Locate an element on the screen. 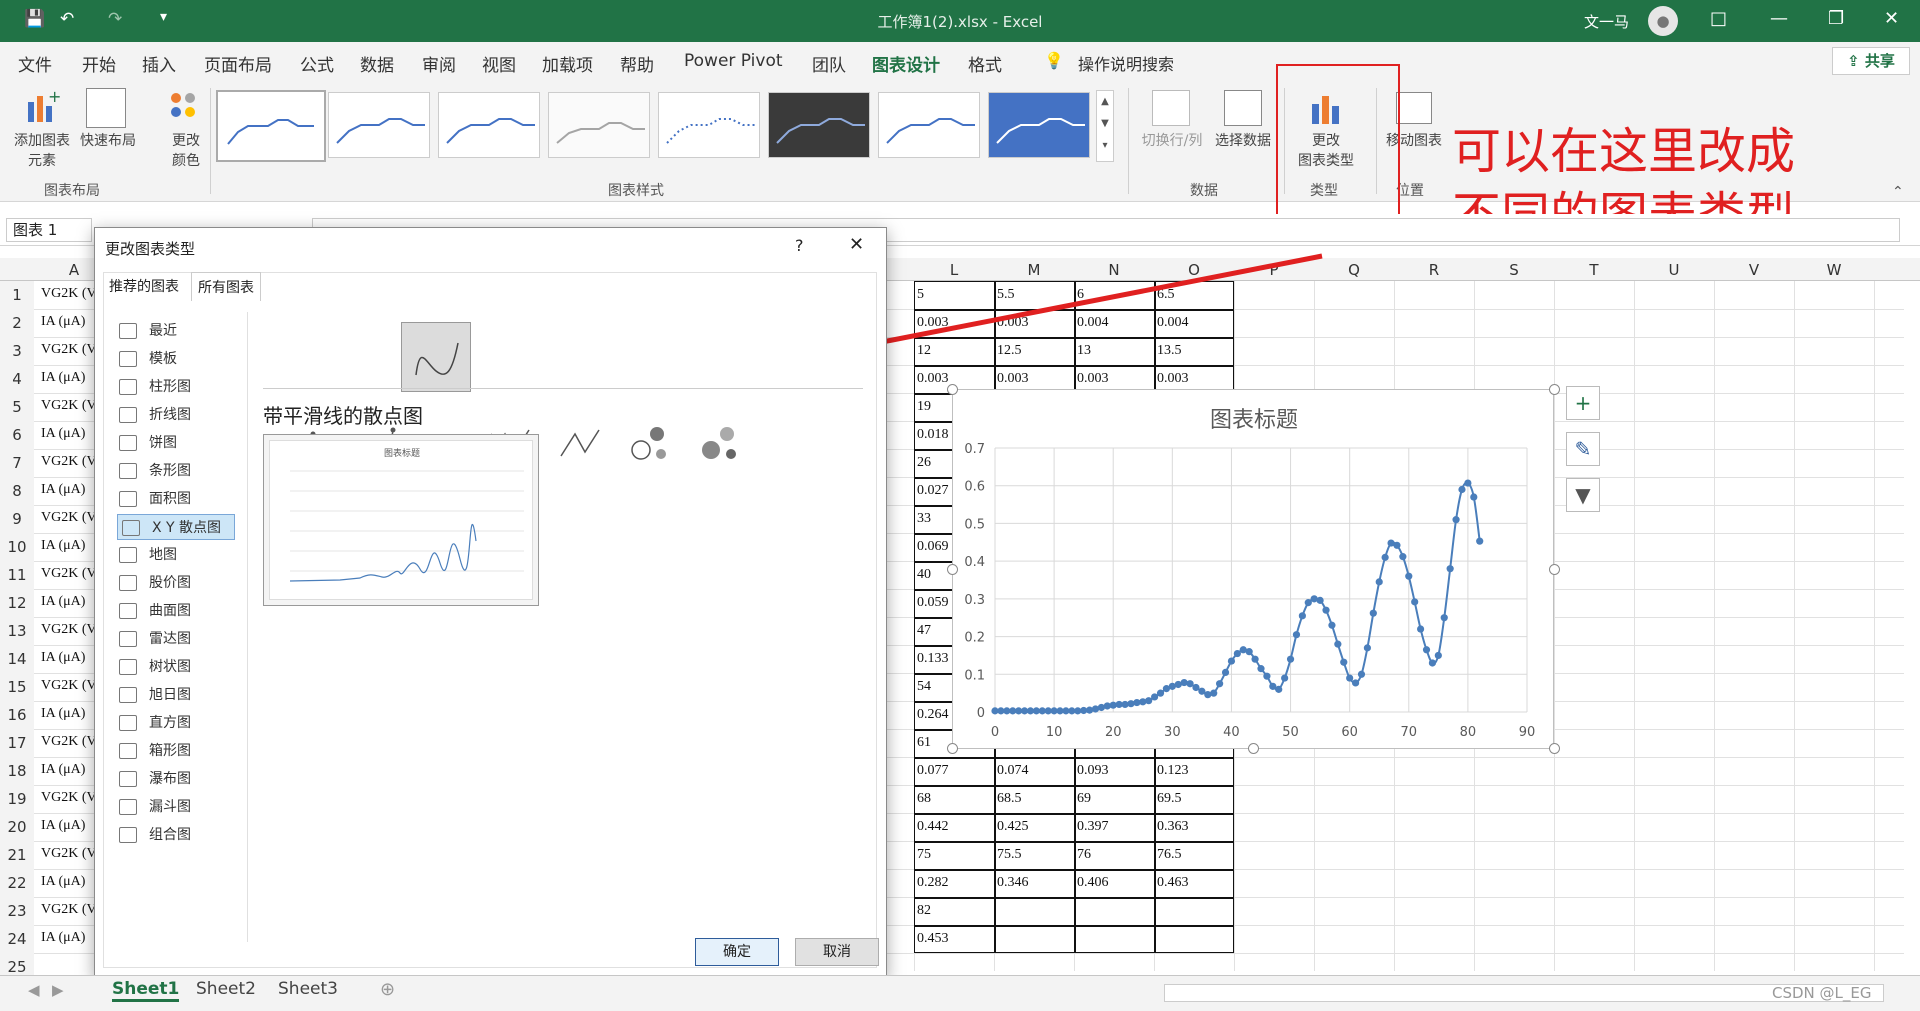  col-header-r: R is located at coordinates (1434, 270).